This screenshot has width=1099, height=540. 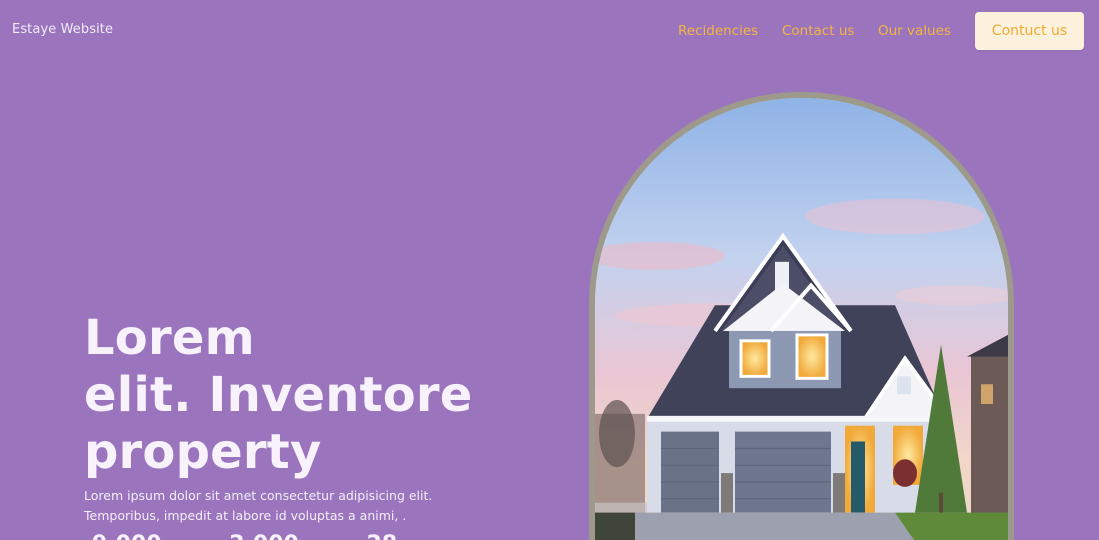 I want to click on hero-title-line: Lorem, so click(x=169, y=338).